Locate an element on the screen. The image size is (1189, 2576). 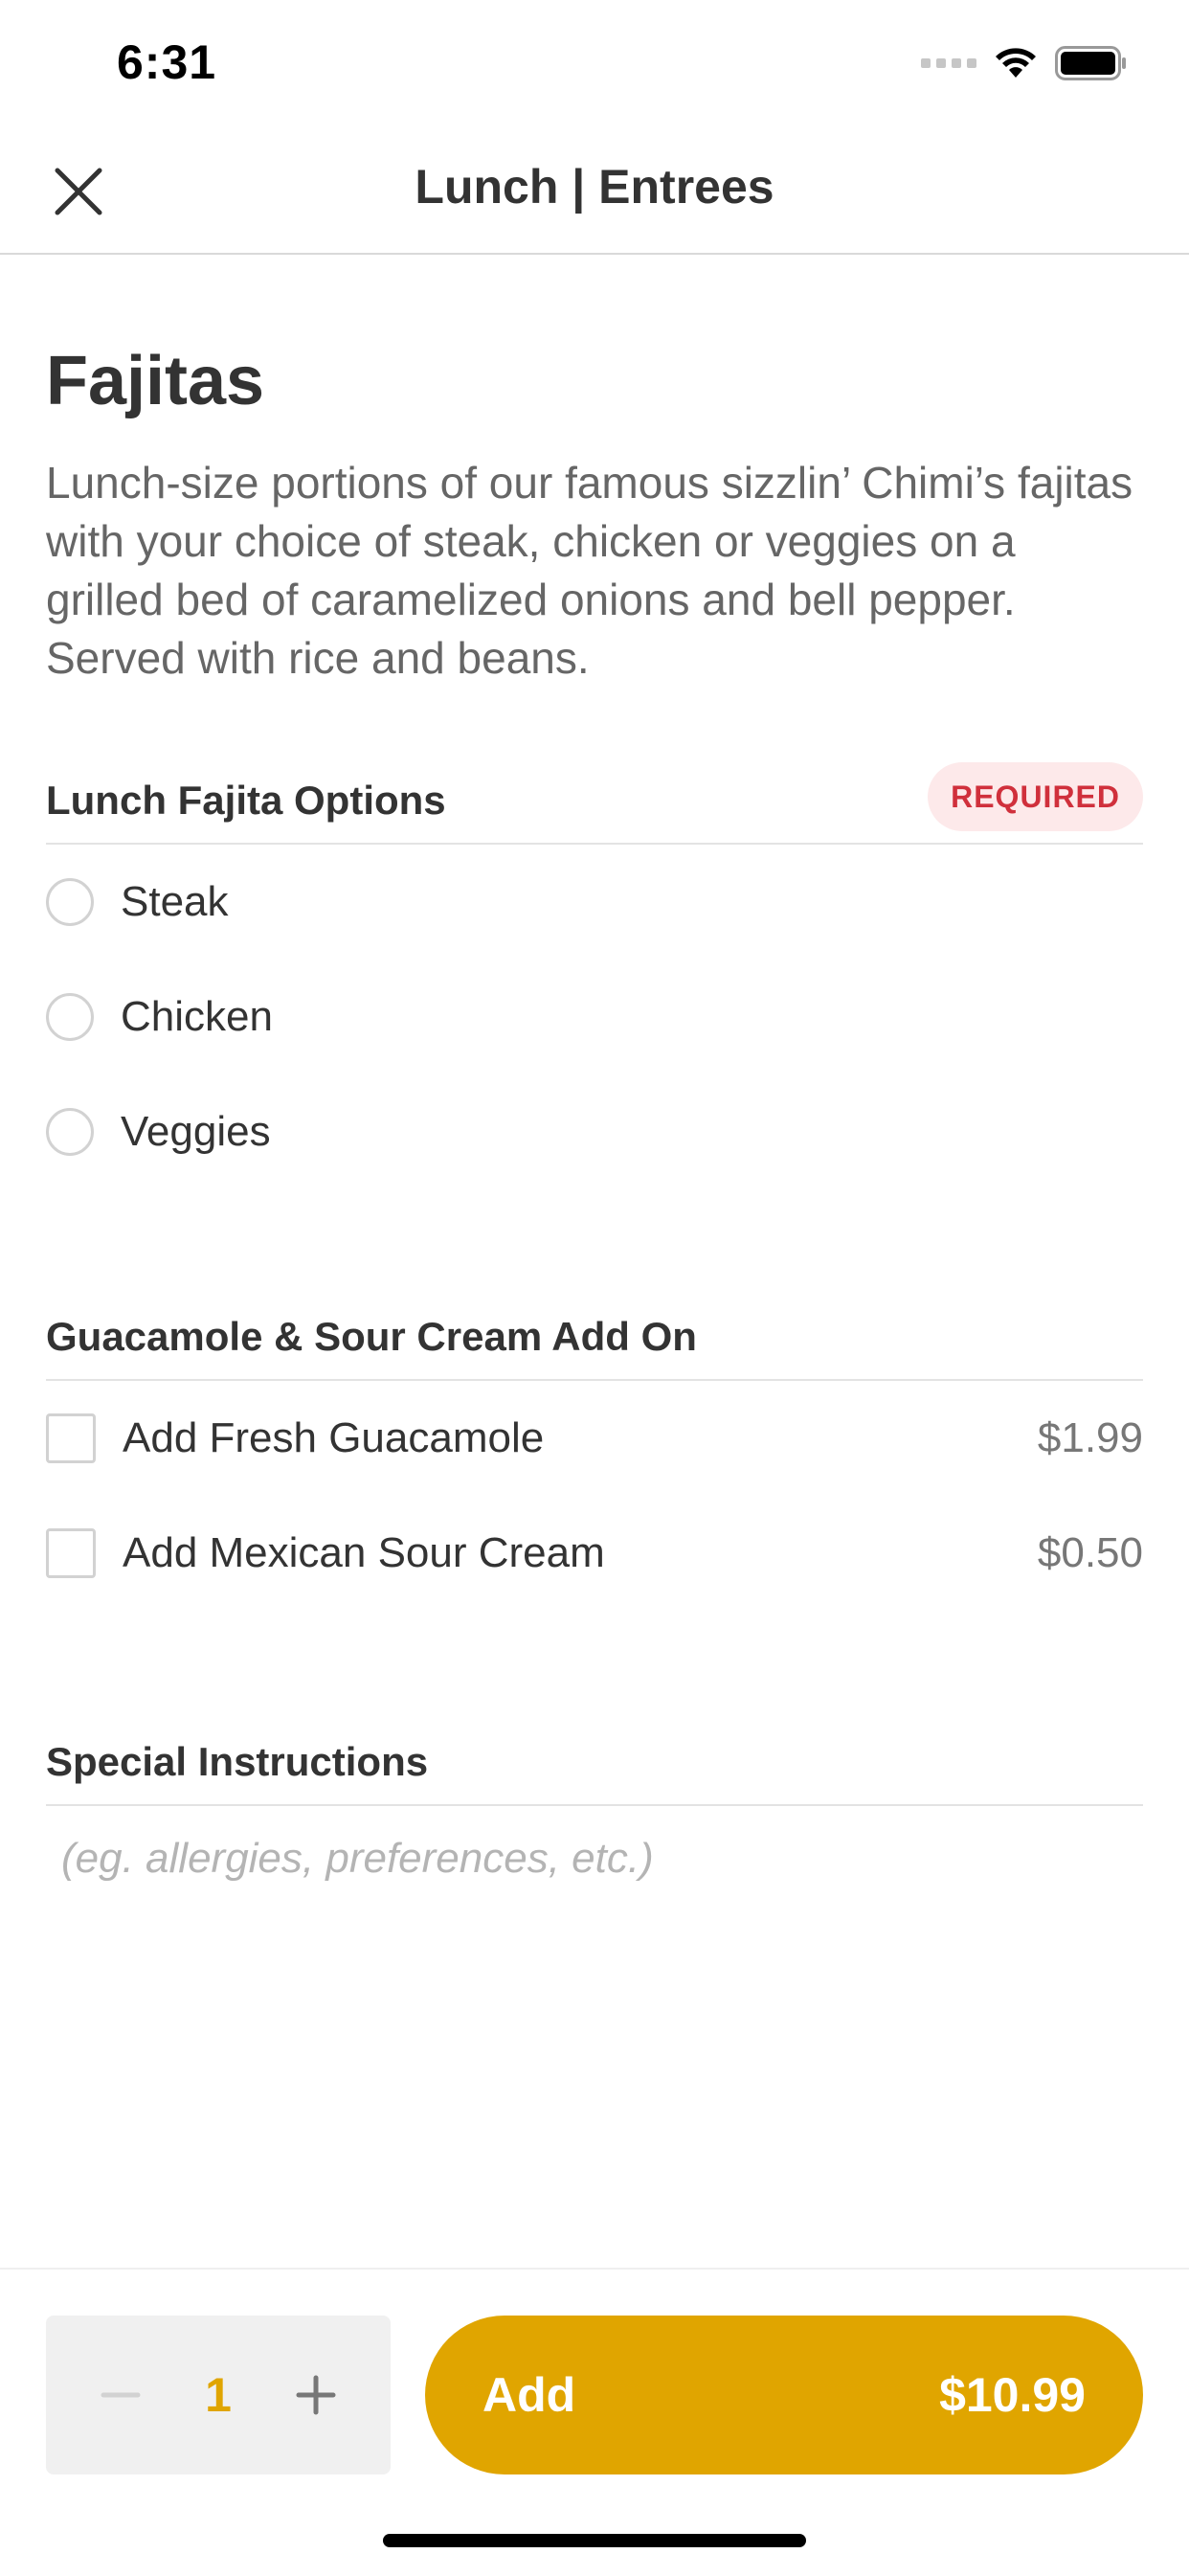
nav-header: Lunch | Entrees is located at coordinates (594, 190).